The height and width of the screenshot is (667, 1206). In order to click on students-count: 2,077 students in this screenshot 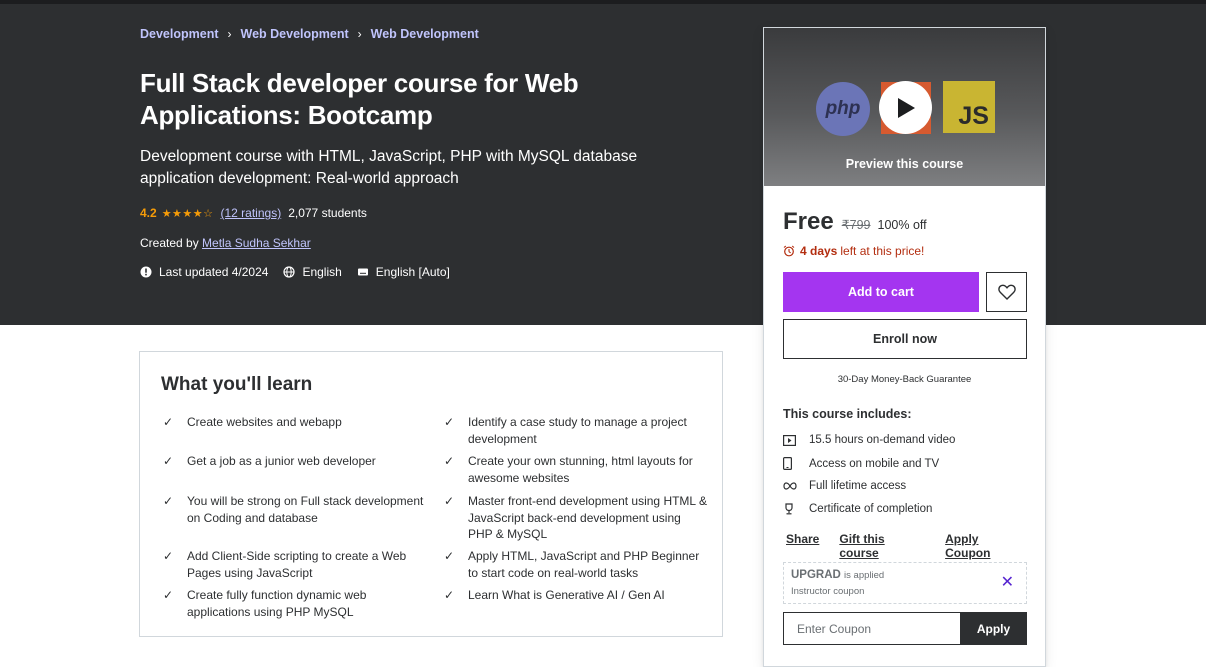, I will do `click(327, 213)`.